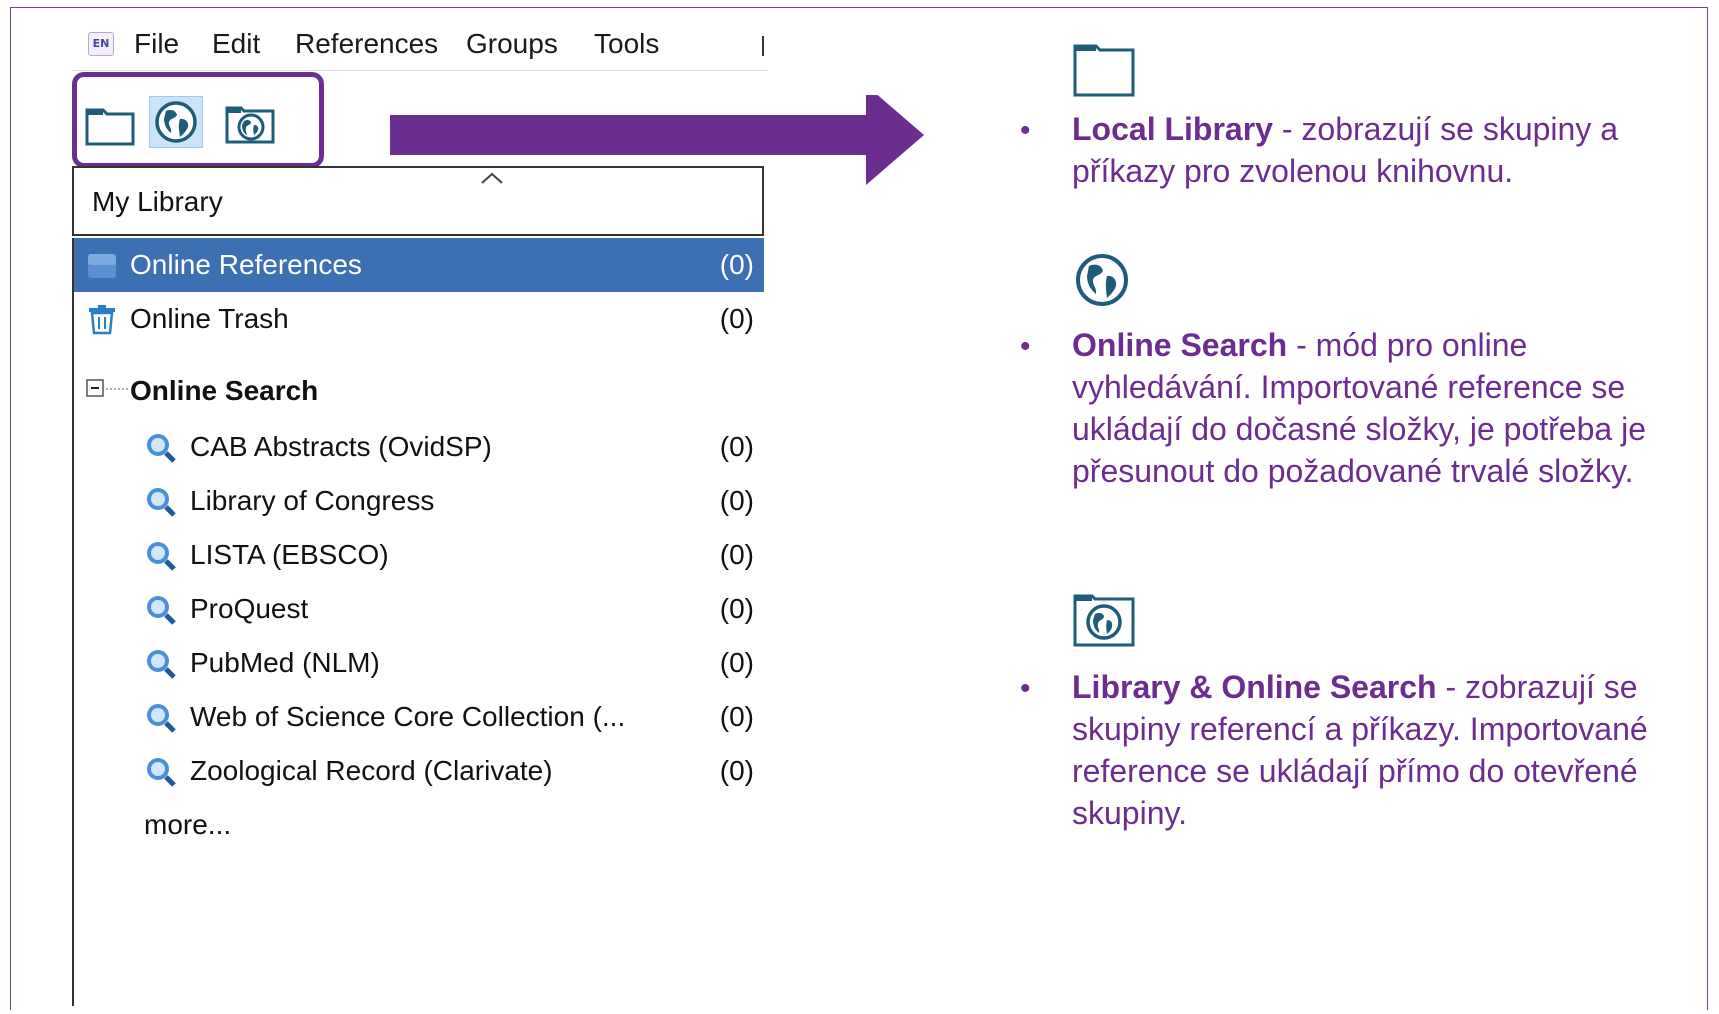  Describe the element at coordinates (626, 44) in the screenshot. I see `menu-tools: Tools` at that location.